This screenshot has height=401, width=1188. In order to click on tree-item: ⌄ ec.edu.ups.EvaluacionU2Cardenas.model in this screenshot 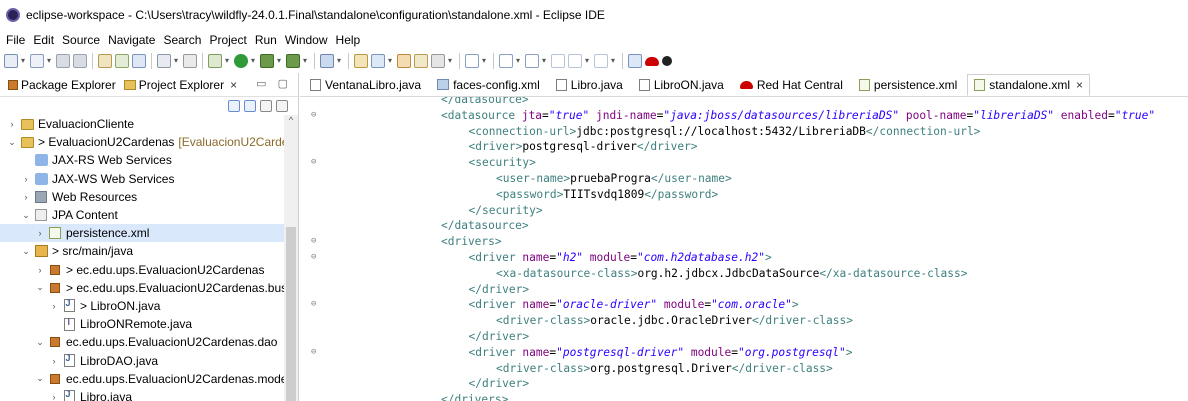, I will do `click(149, 379)`.